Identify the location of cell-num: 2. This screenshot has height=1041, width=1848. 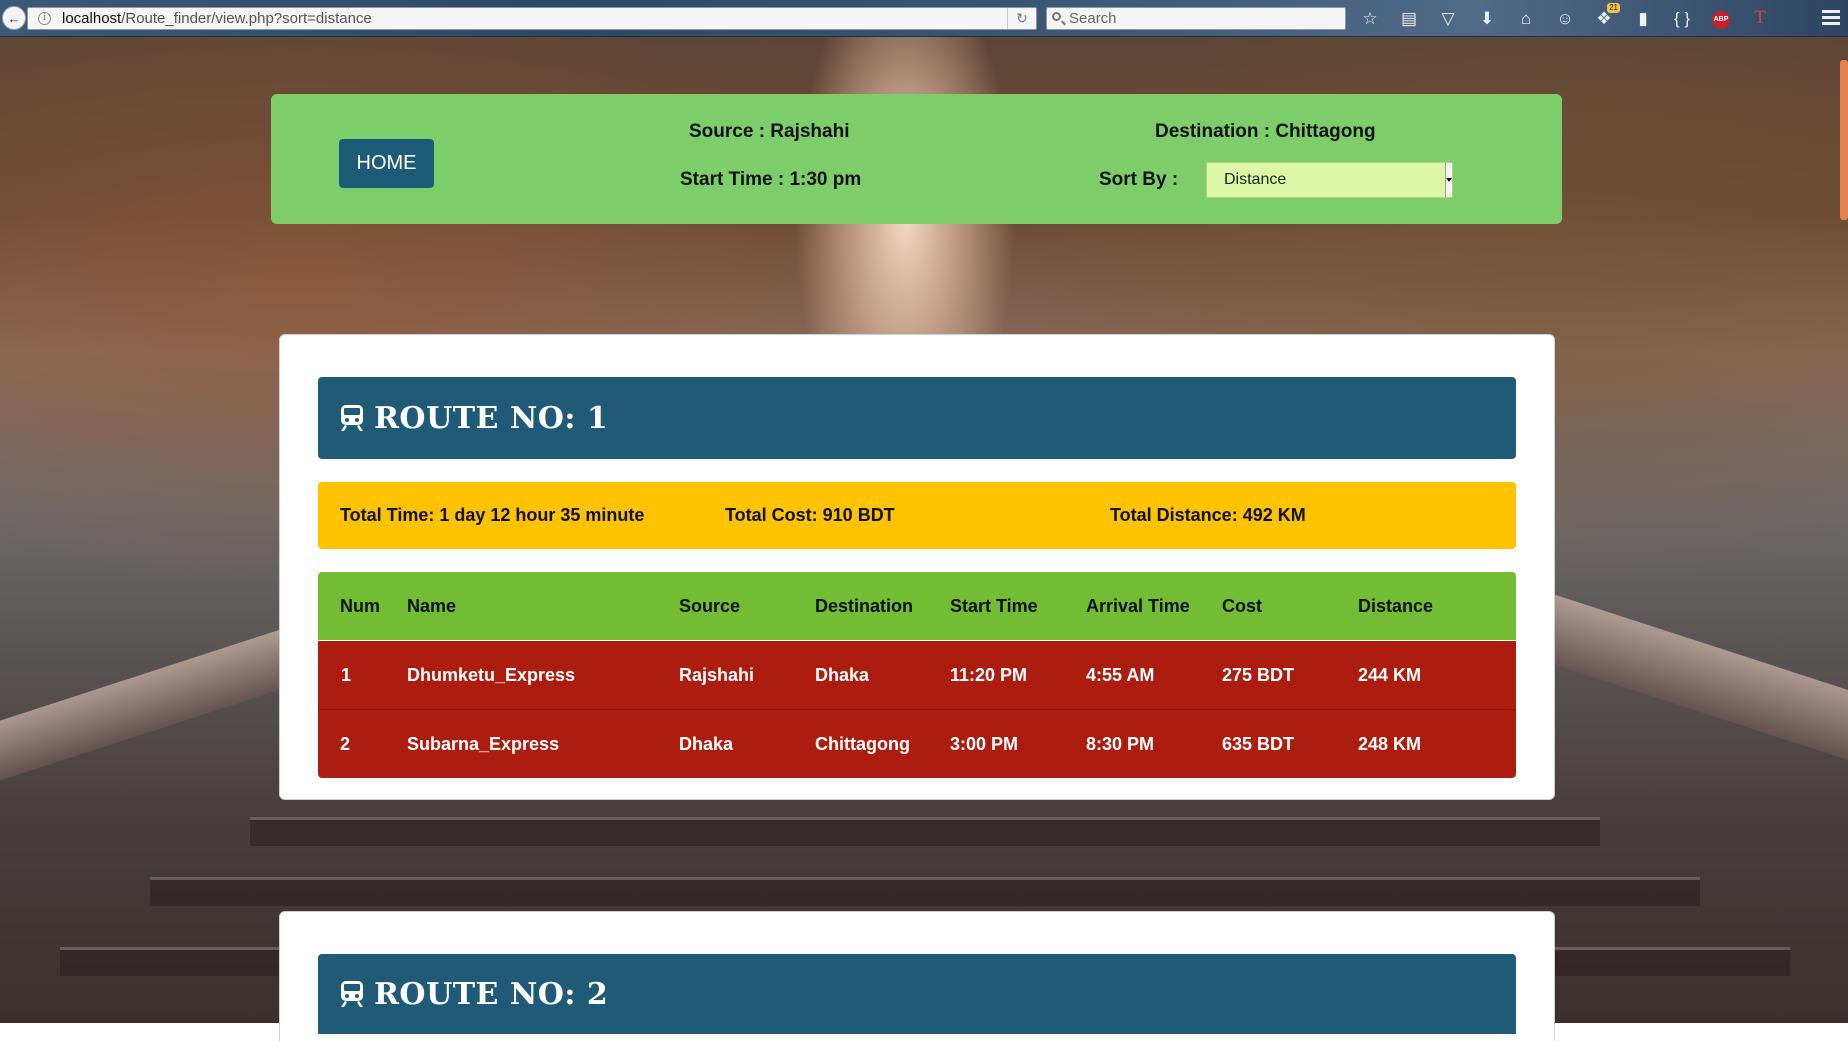
(345, 744).